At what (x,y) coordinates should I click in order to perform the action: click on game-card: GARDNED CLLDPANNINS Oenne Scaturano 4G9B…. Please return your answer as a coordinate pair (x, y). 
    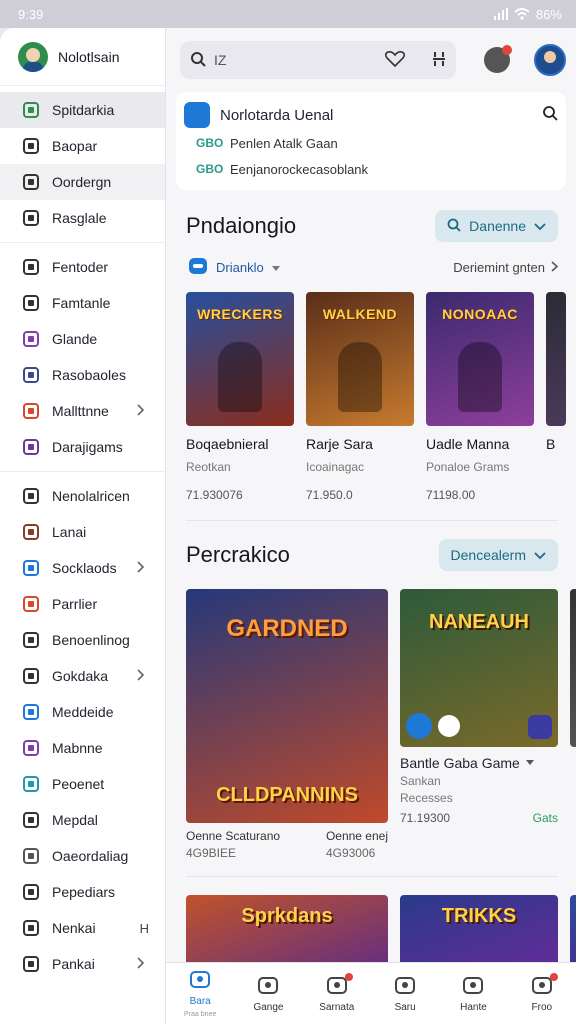
    Looking at the image, I should click on (287, 724).